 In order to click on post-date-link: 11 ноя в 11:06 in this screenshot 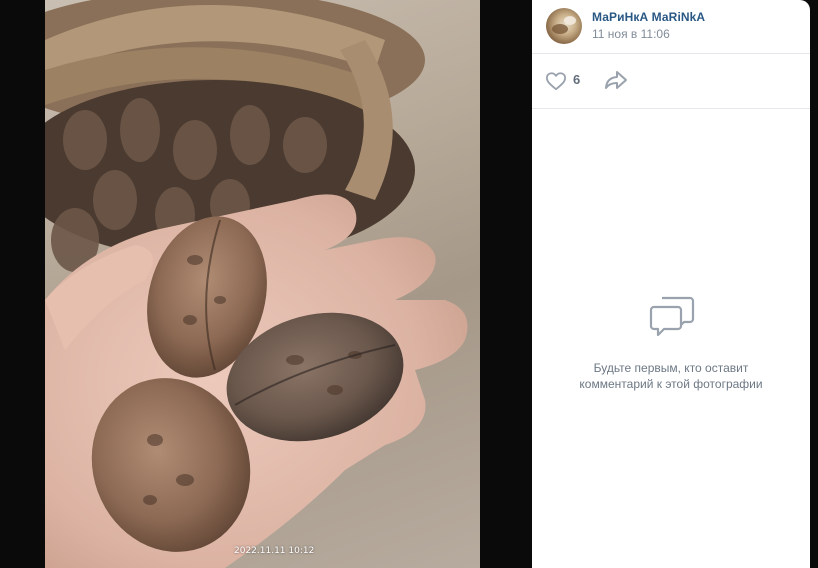, I will do `click(631, 34)`.